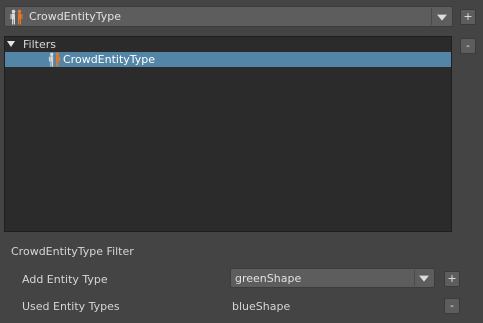 This screenshot has width=483, height=323. I want to click on add-entity-type-label: Add Entity Type, so click(65, 279).